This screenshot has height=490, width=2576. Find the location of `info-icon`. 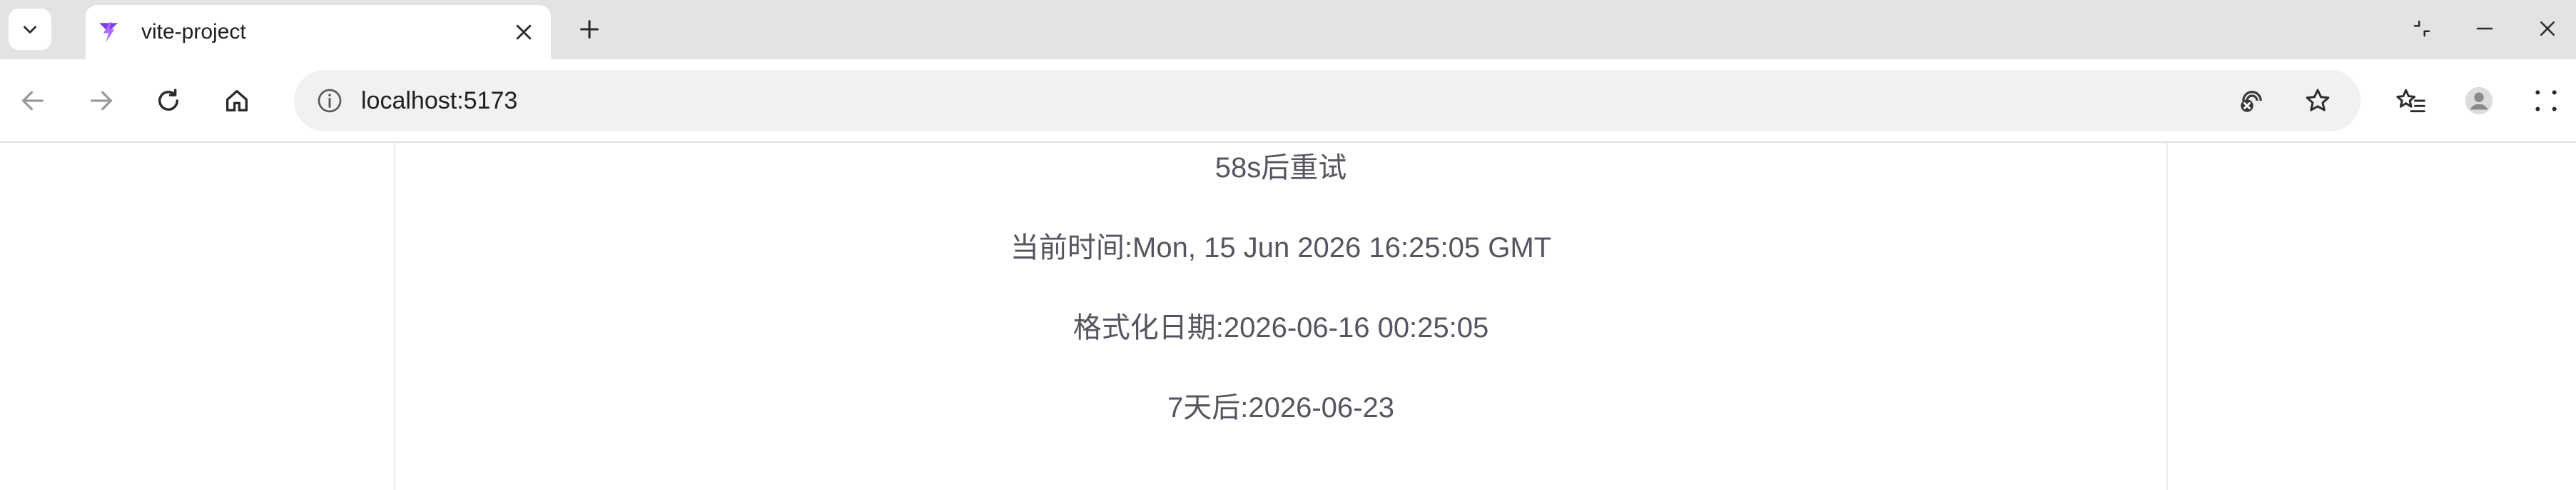

info-icon is located at coordinates (329, 100).